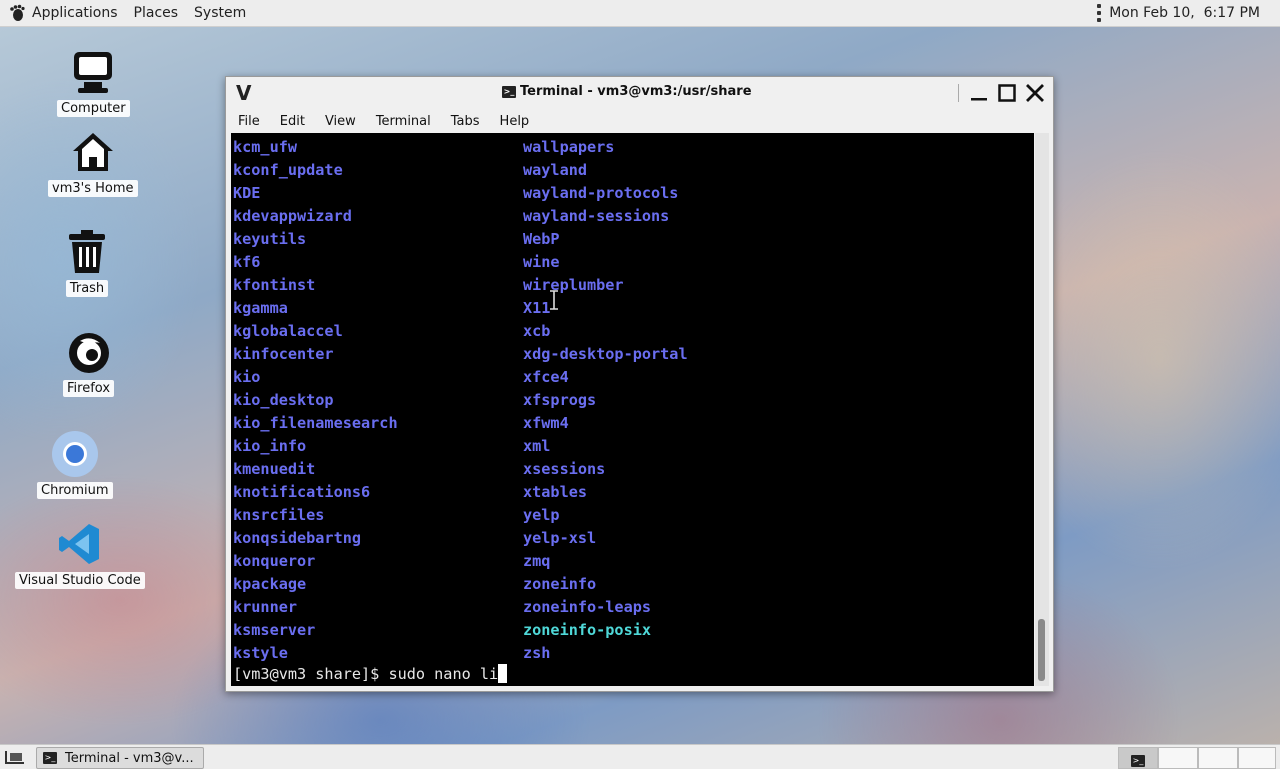 The height and width of the screenshot is (769, 1280). Describe the element at coordinates (541, 262) in the screenshot. I see `listing-entry: wine` at that location.